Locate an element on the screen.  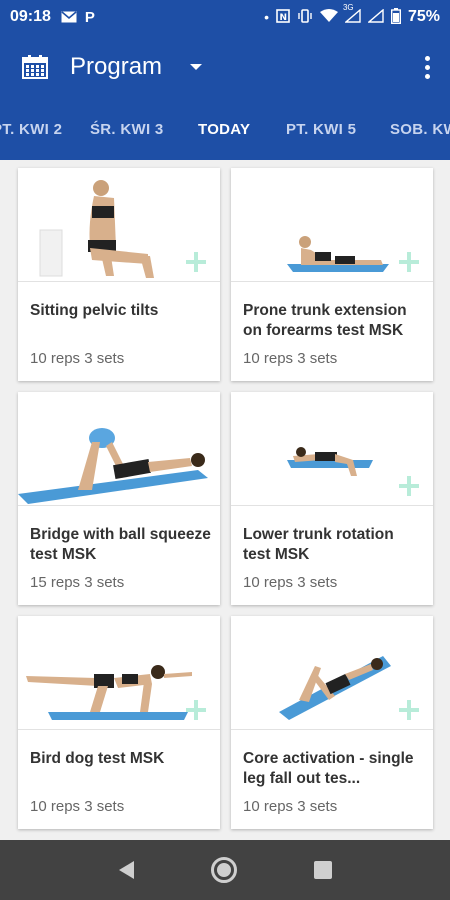
tab-day-2: ŚR. KWI 3 is located at coordinates (127, 130).